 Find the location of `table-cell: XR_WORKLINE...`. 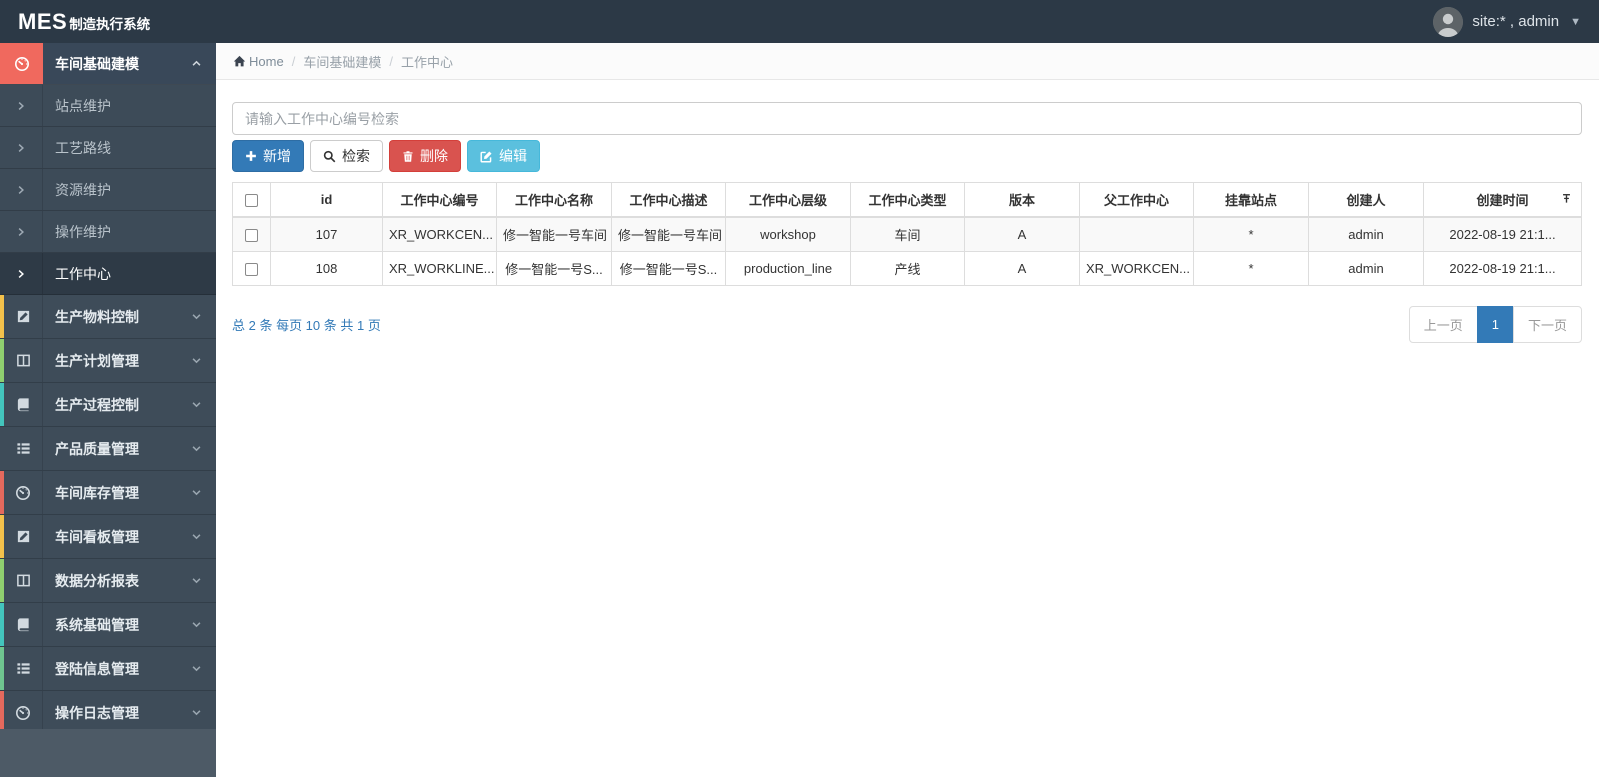

table-cell: XR_WORKLINE... is located at coordinates (439, 268).